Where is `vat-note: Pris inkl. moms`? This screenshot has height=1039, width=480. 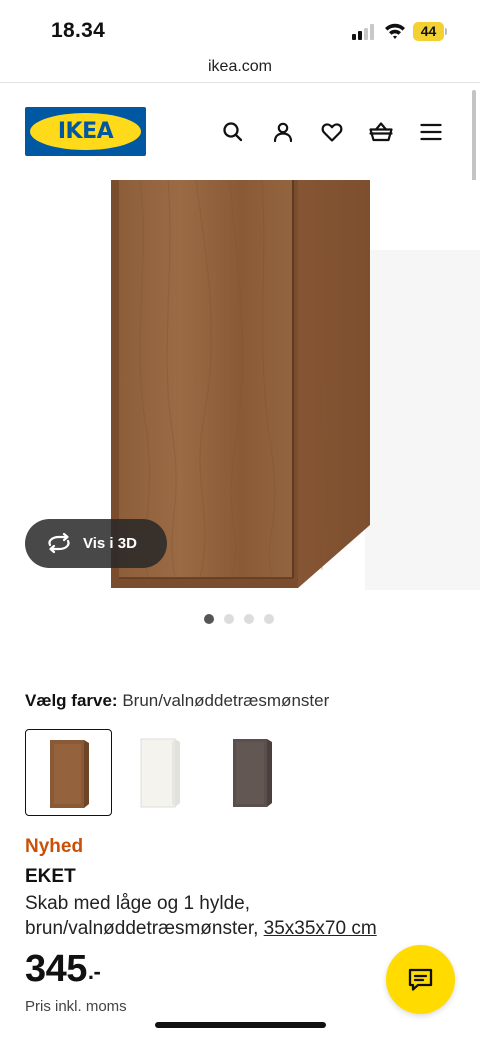 vat-note: Pris inkl. moms is located at coordinates (76, 1006).